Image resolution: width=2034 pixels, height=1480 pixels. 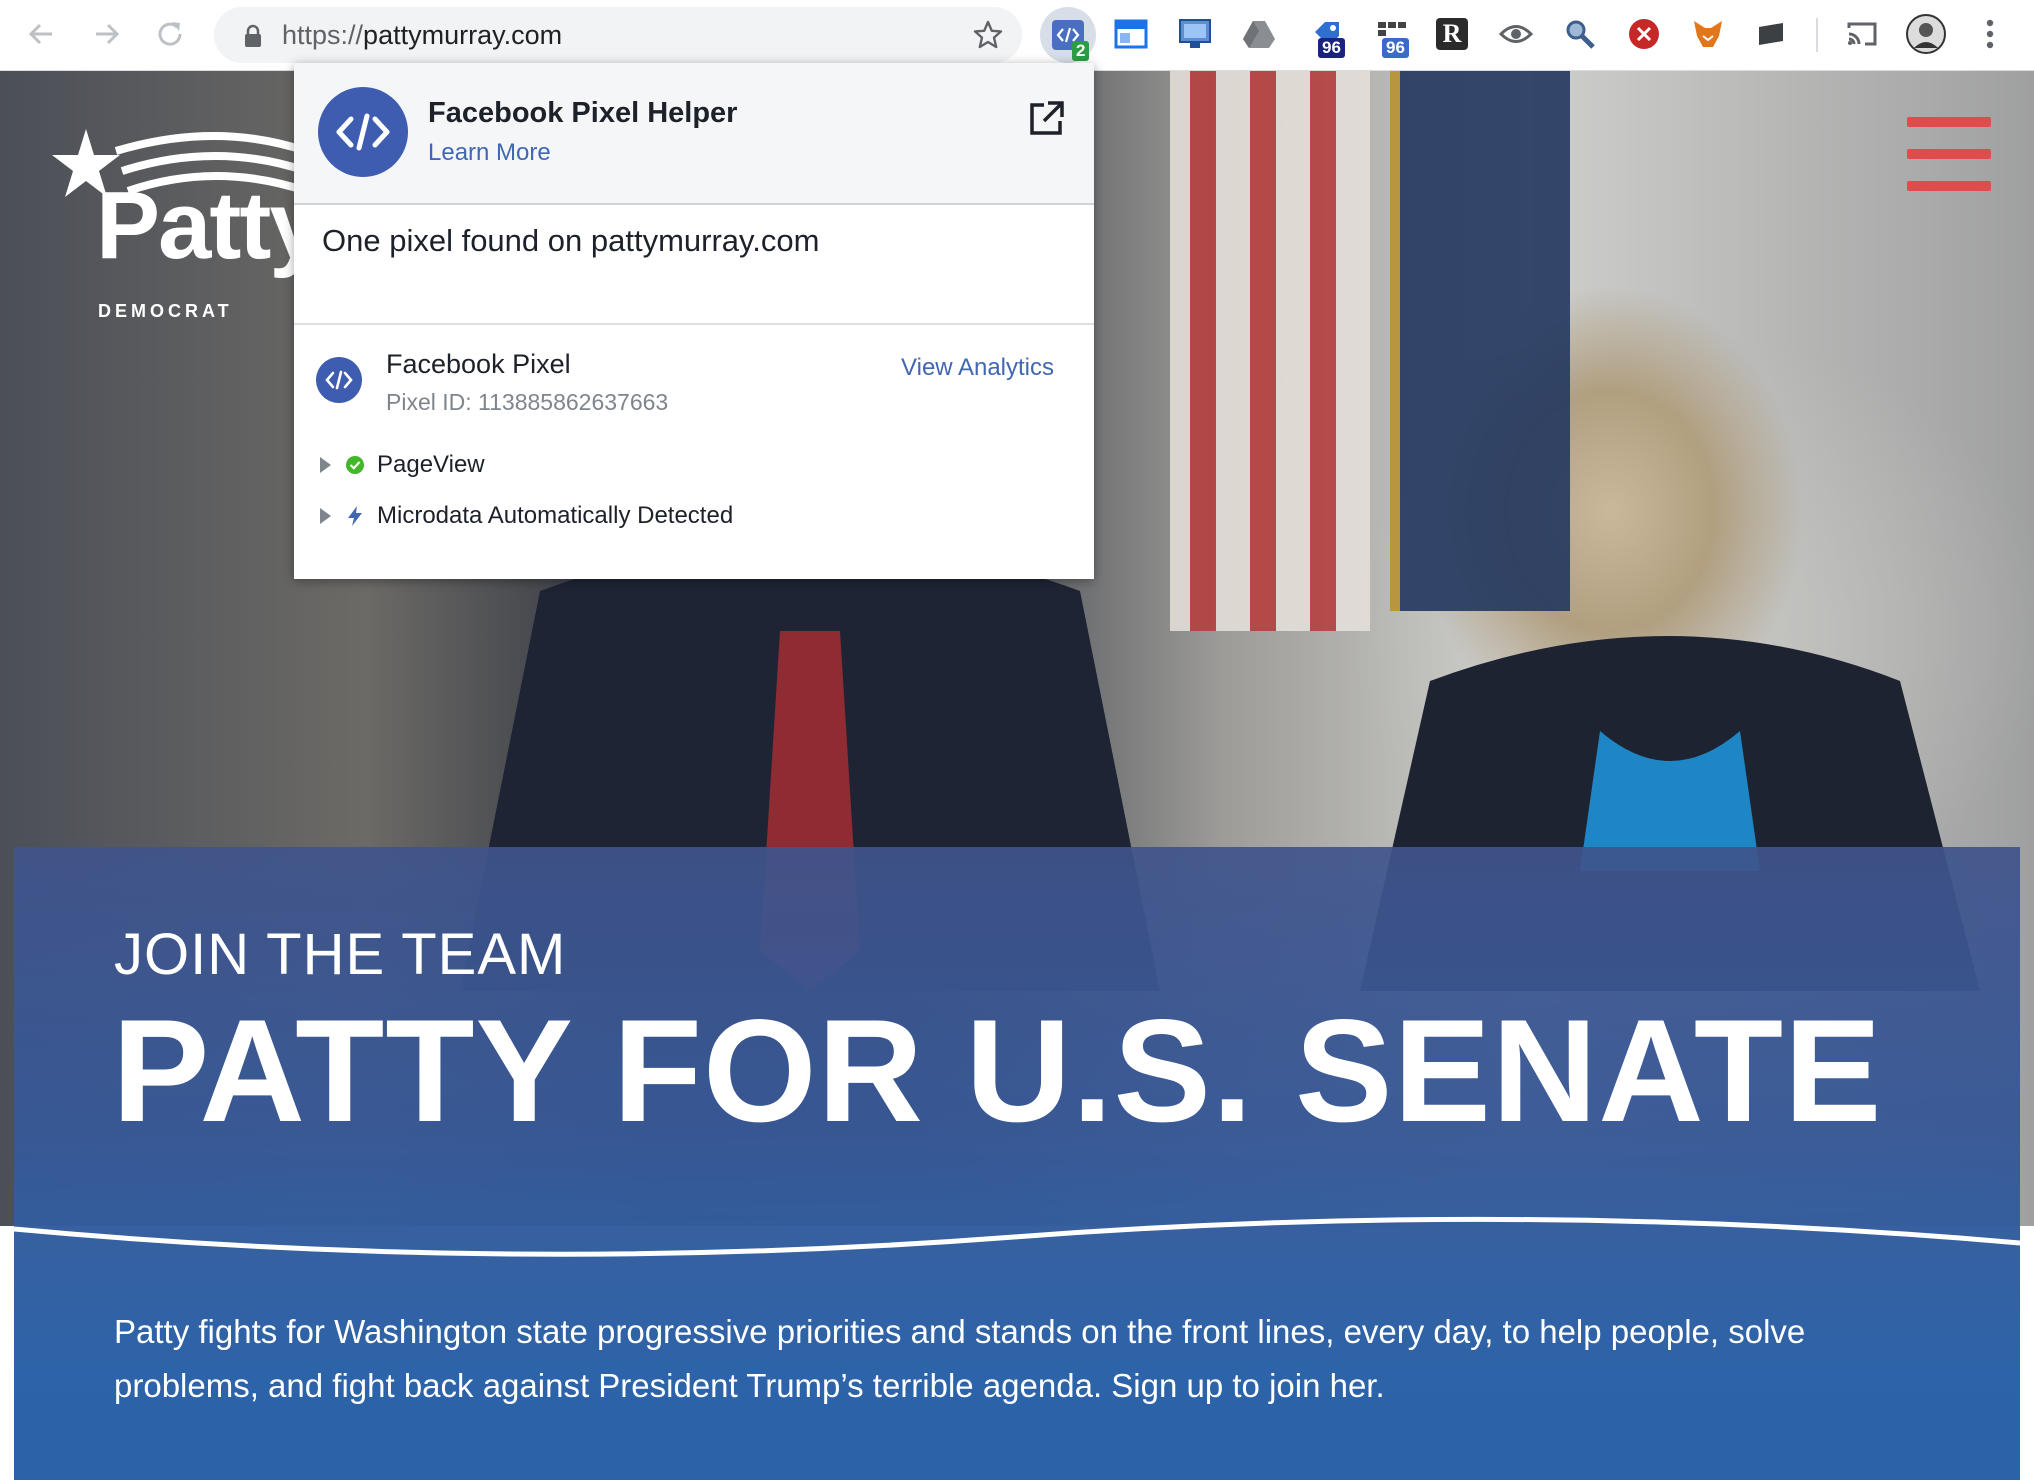 I want to click on popup-header: Facebook Pixel Helper Learn More, so click(x=694, y=134).